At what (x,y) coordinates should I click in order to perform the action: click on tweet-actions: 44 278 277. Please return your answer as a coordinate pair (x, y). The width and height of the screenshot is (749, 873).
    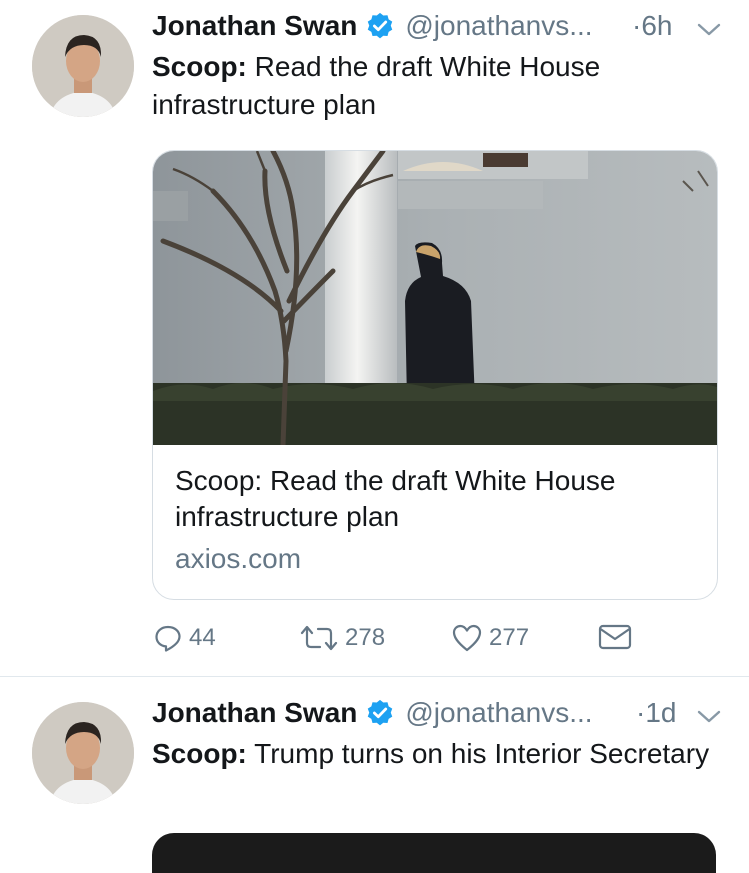
    Looking at the image, I should click on (374, 643).